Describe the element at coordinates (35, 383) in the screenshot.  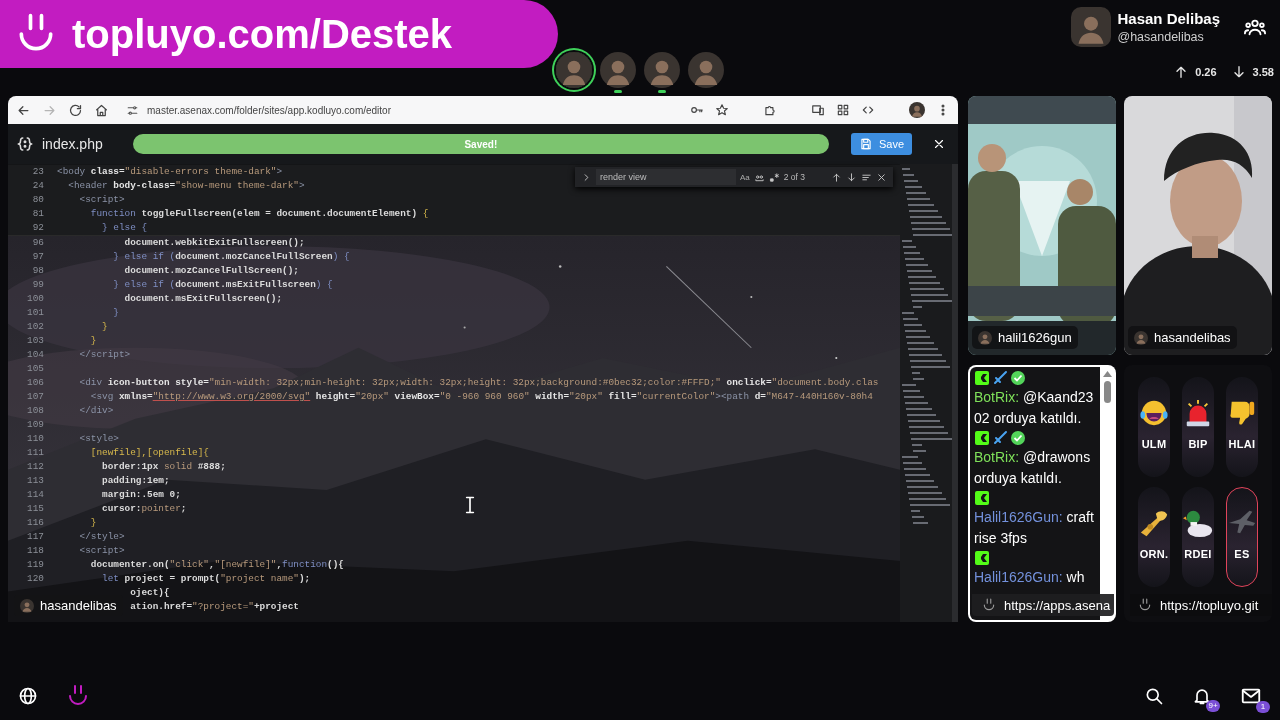
I see `line-number: 106` at that location.